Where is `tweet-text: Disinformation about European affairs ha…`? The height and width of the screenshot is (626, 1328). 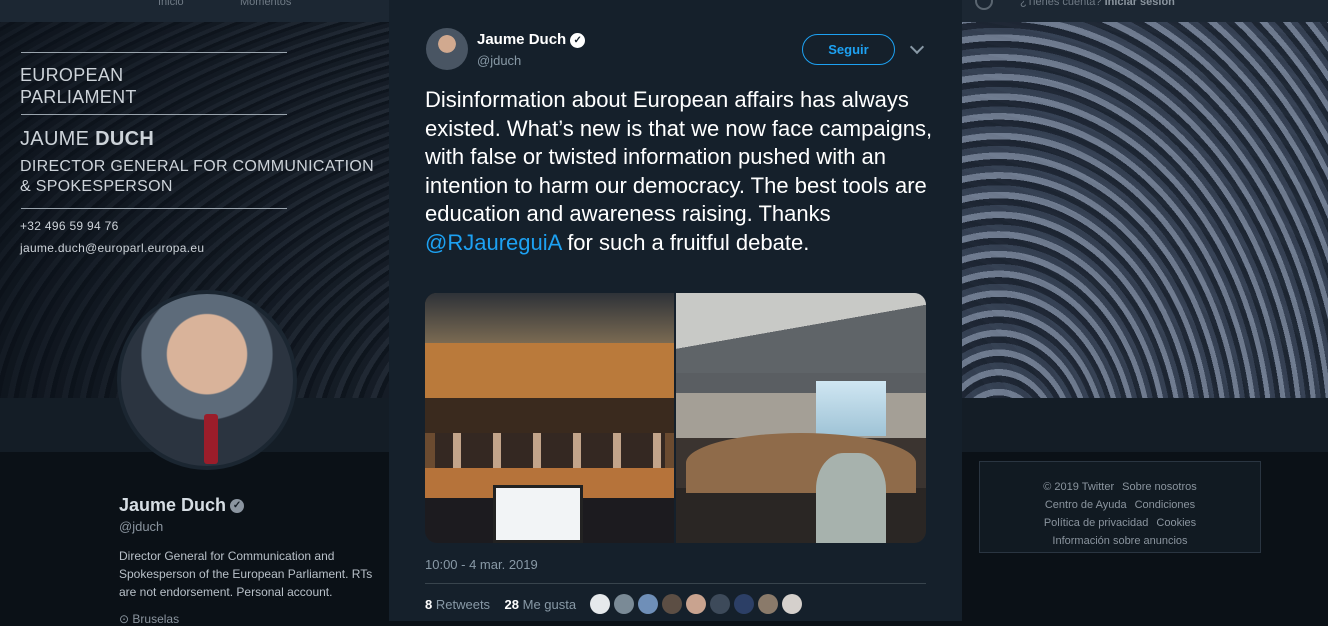 tweet-text: Disinformation about European affairs ha… is located at coordinates (680, 171).